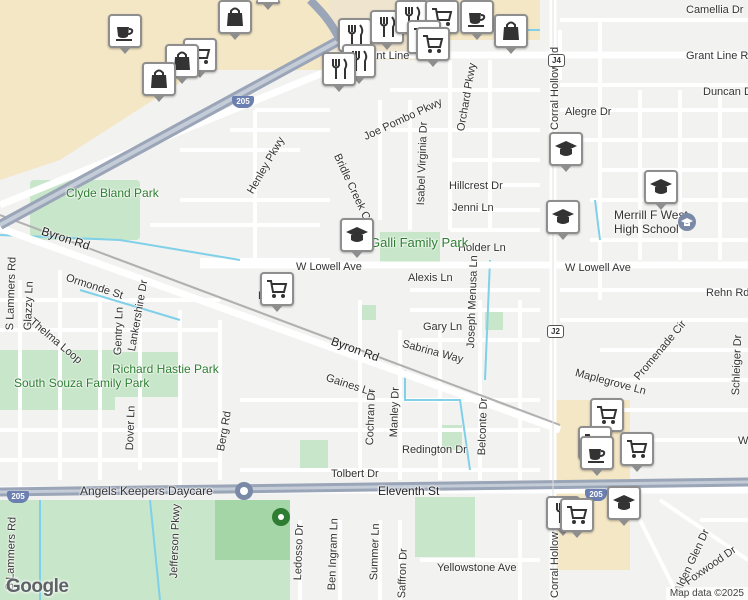 Image resolution: width=748 pixels, height=600 pixels. What do you see at coordinates (82, 383) in the screenshot?
I see `park-label-south-souza: South Souza Family Park` at bounding box center [82, 383].